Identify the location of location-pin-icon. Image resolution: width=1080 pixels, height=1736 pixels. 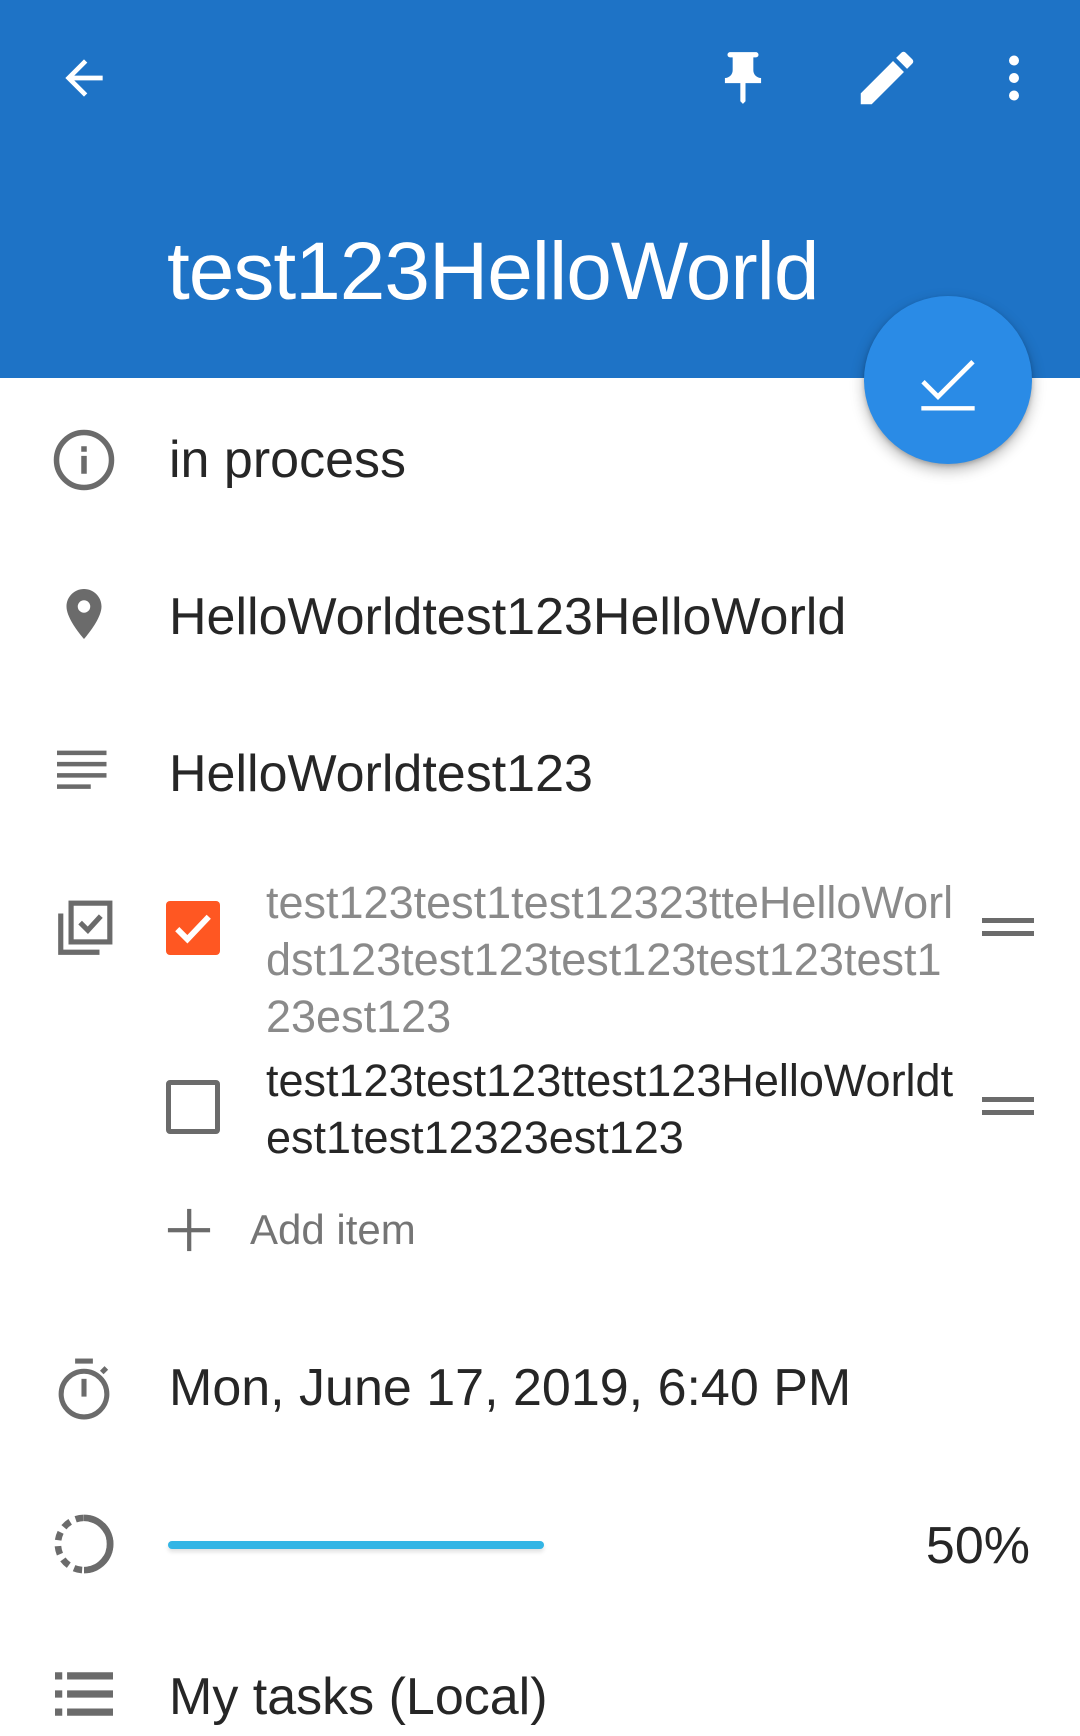
(84, 614).